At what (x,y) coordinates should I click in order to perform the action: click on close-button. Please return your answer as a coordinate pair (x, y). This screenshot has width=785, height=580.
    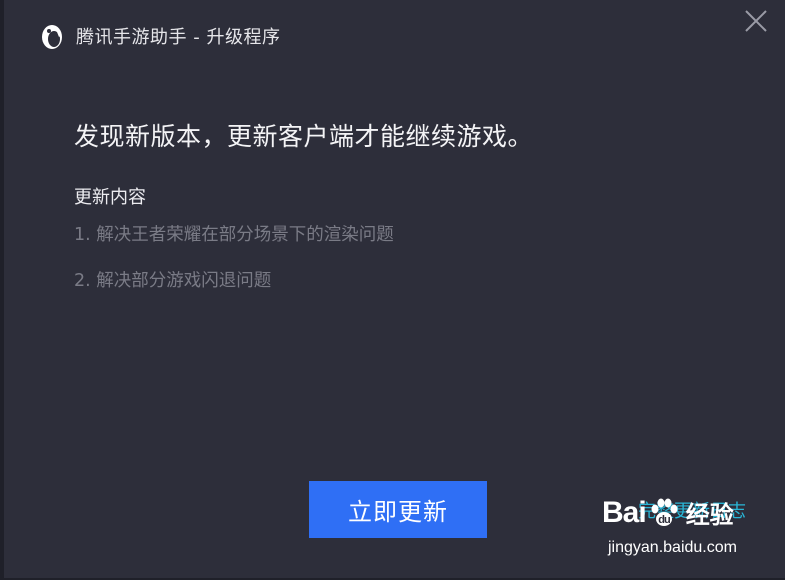
    Looking at the image, I should click on (756, 21).